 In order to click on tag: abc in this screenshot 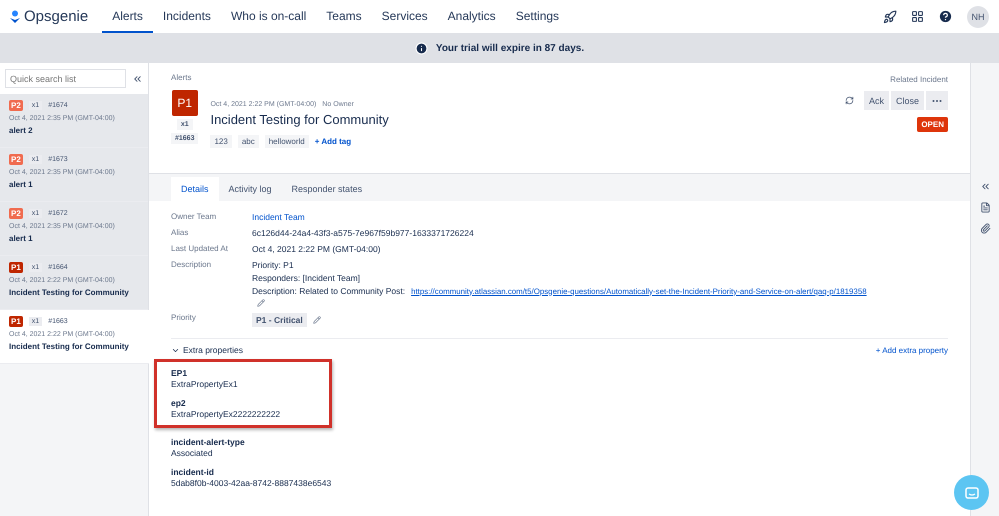, I will do `click(248, 141)`.